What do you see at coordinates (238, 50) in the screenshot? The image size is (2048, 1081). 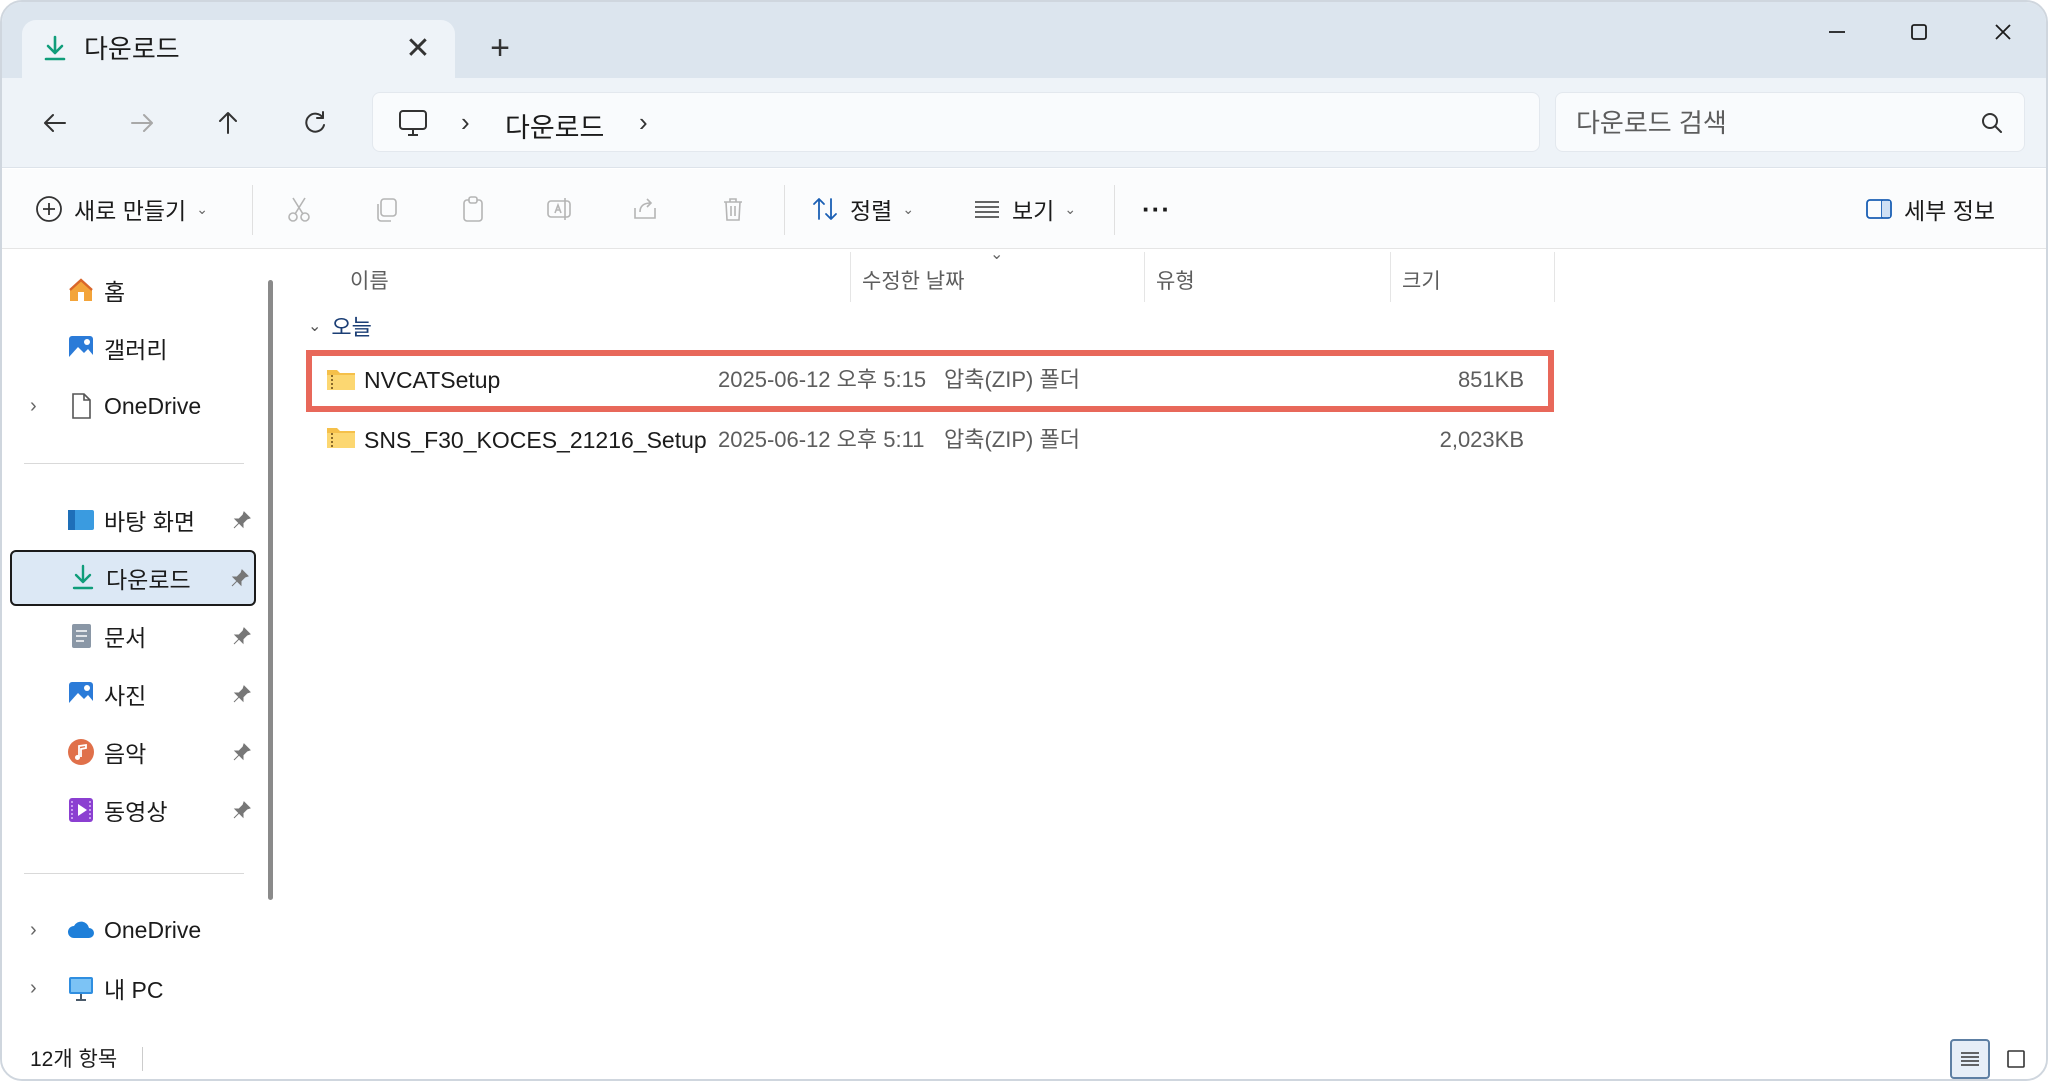 I see `tab-downloads: 다운로드 ✕` at bounding box center [238, 50].